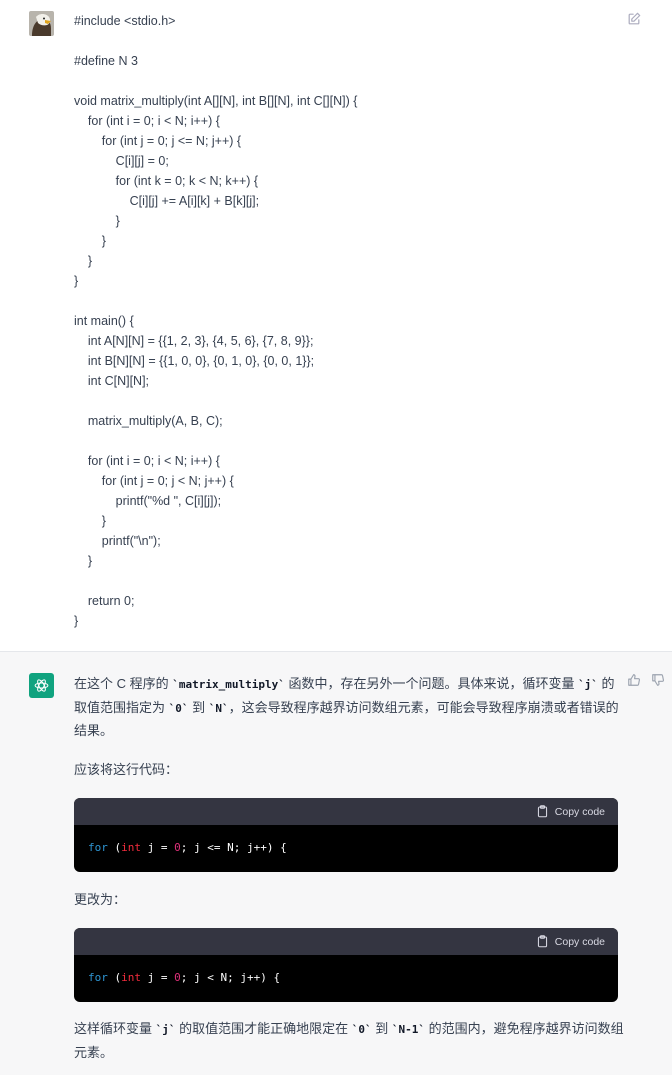  What do you see at coordinates (635, 681) in the screenshot?
I see `thumbs-up-icon` at bounding box center [635, 681].